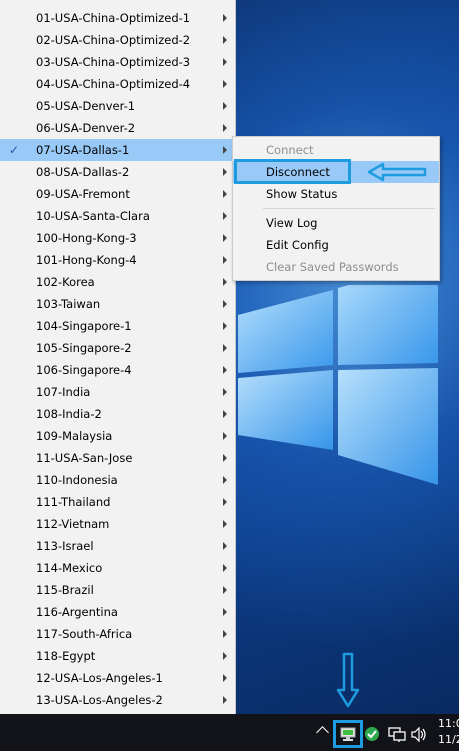 This screenshot has height=751, width=459. I want to click on menu-item: 105-Singapore-2, so click(117, 348).